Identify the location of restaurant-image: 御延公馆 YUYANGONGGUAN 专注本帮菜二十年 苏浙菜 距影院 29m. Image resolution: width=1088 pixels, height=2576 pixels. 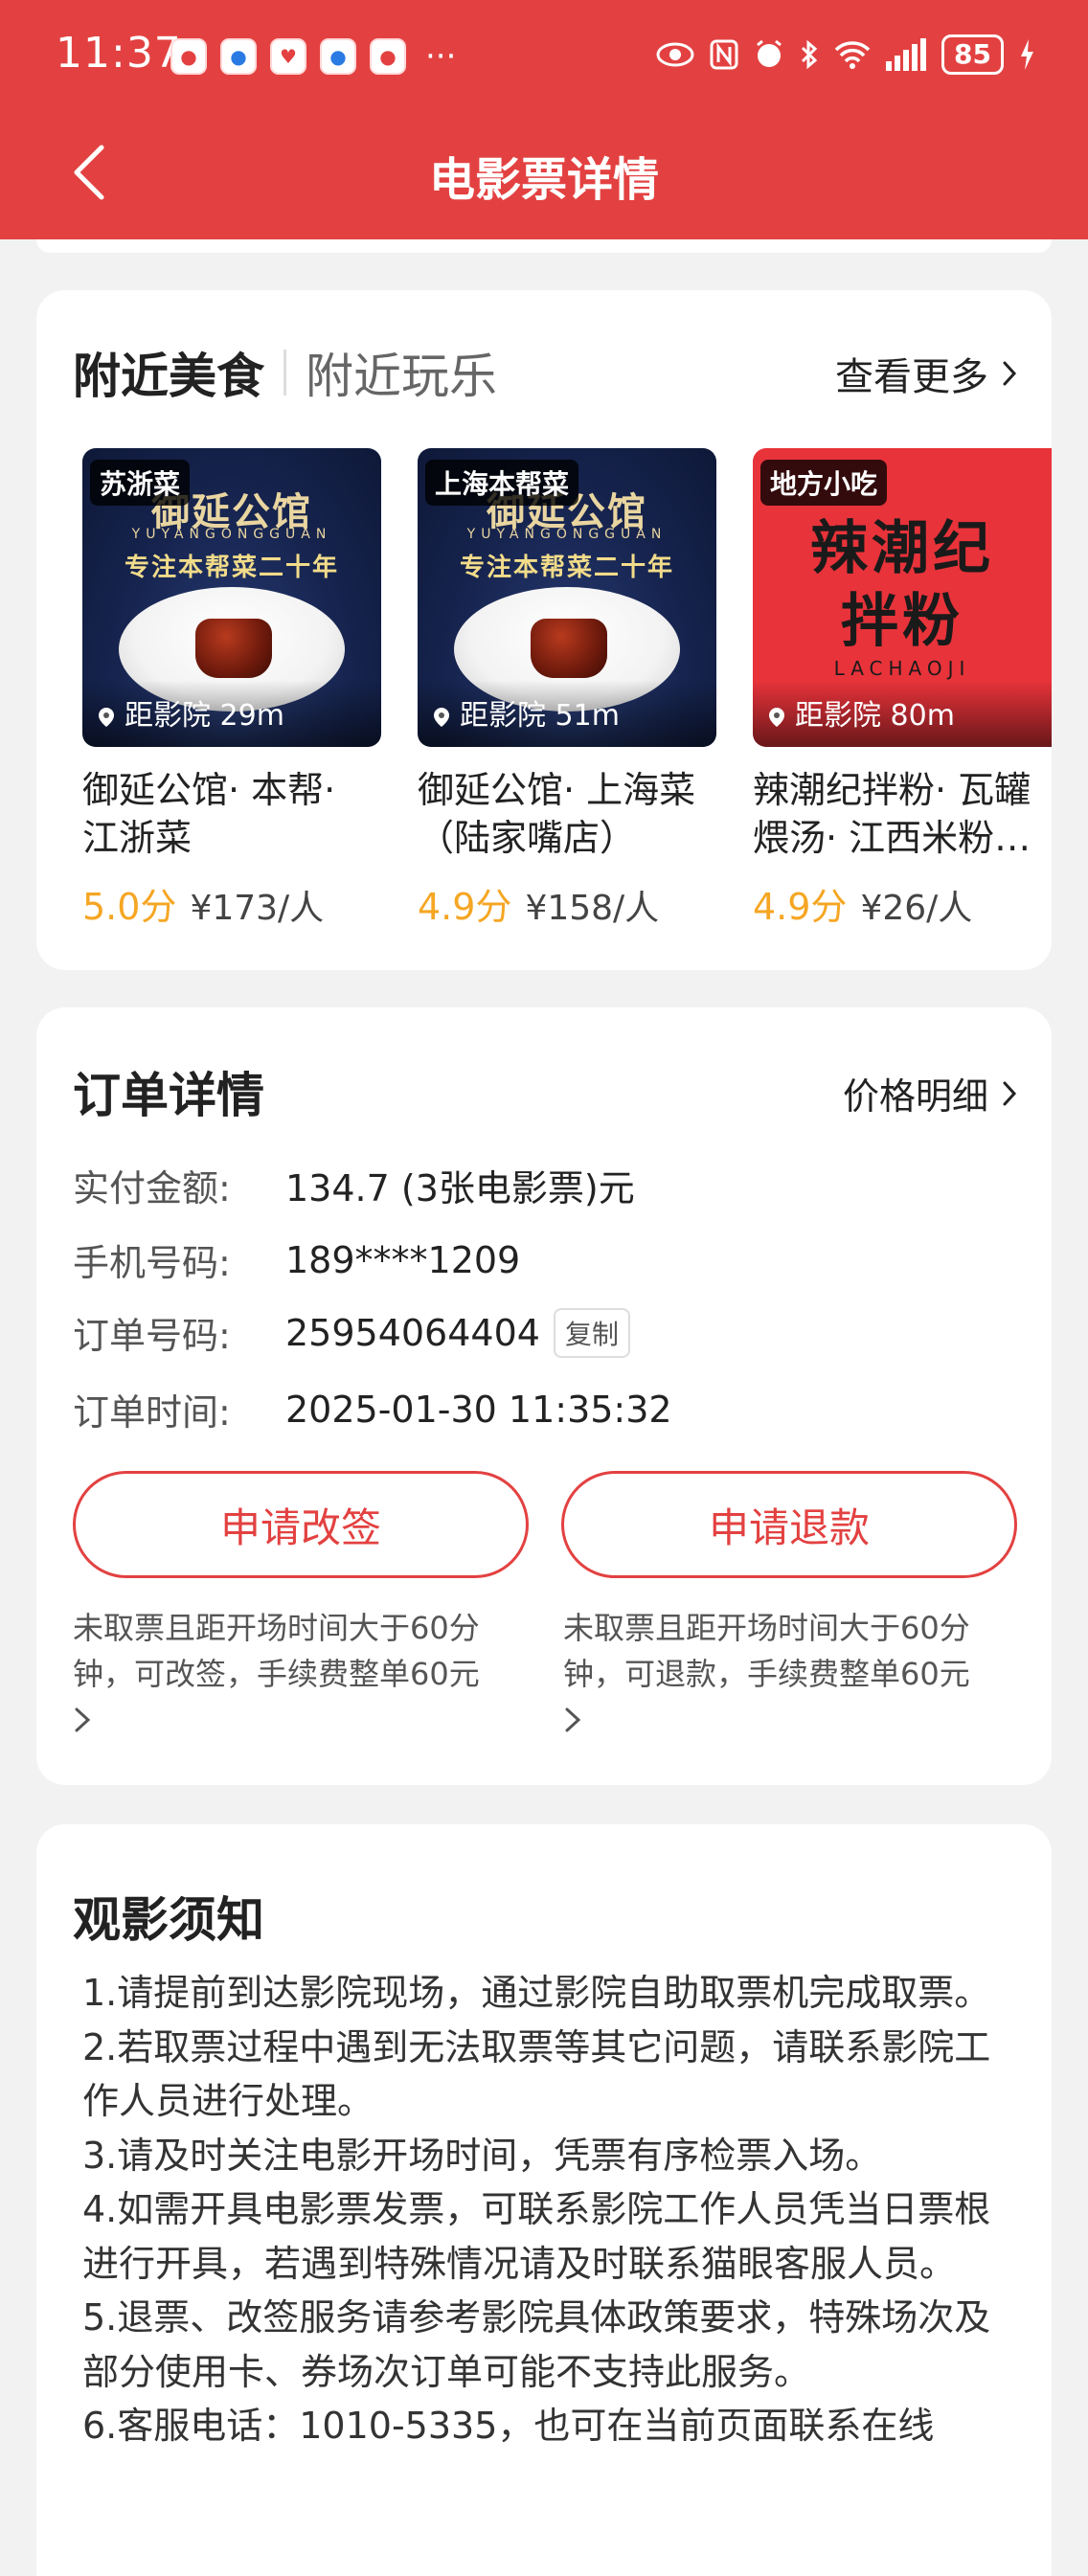
(231, 597).